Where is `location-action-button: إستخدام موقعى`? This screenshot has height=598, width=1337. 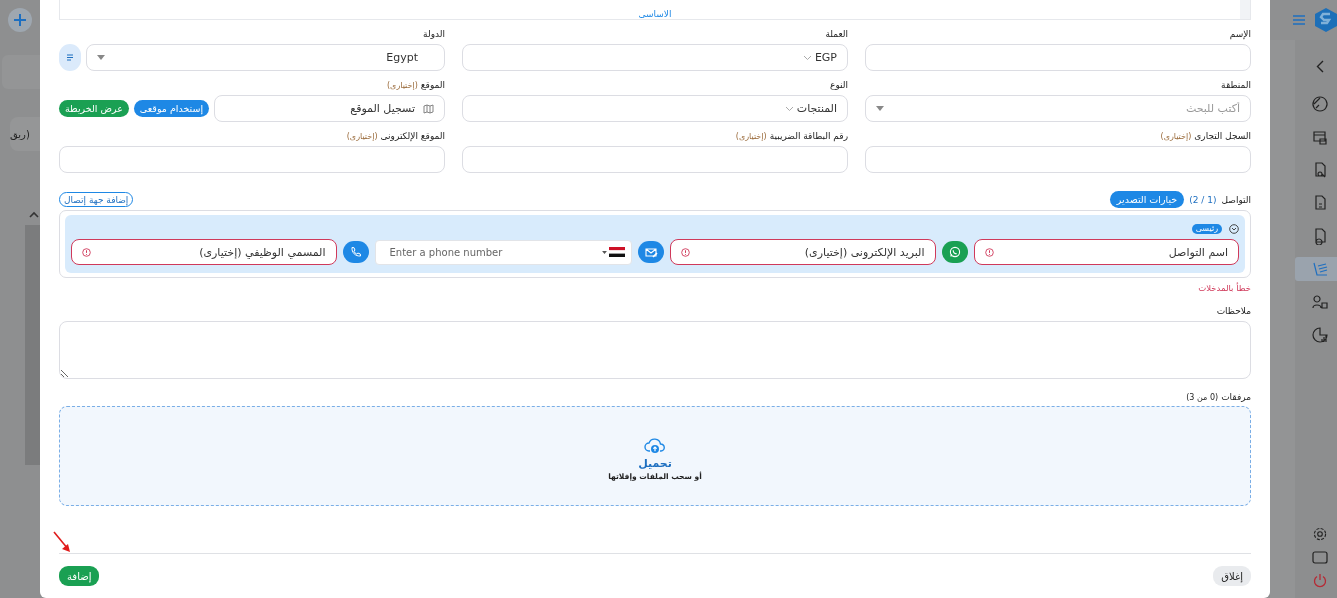 location-action-button: إستخدام موقعى is located at coordinates (171, 108).